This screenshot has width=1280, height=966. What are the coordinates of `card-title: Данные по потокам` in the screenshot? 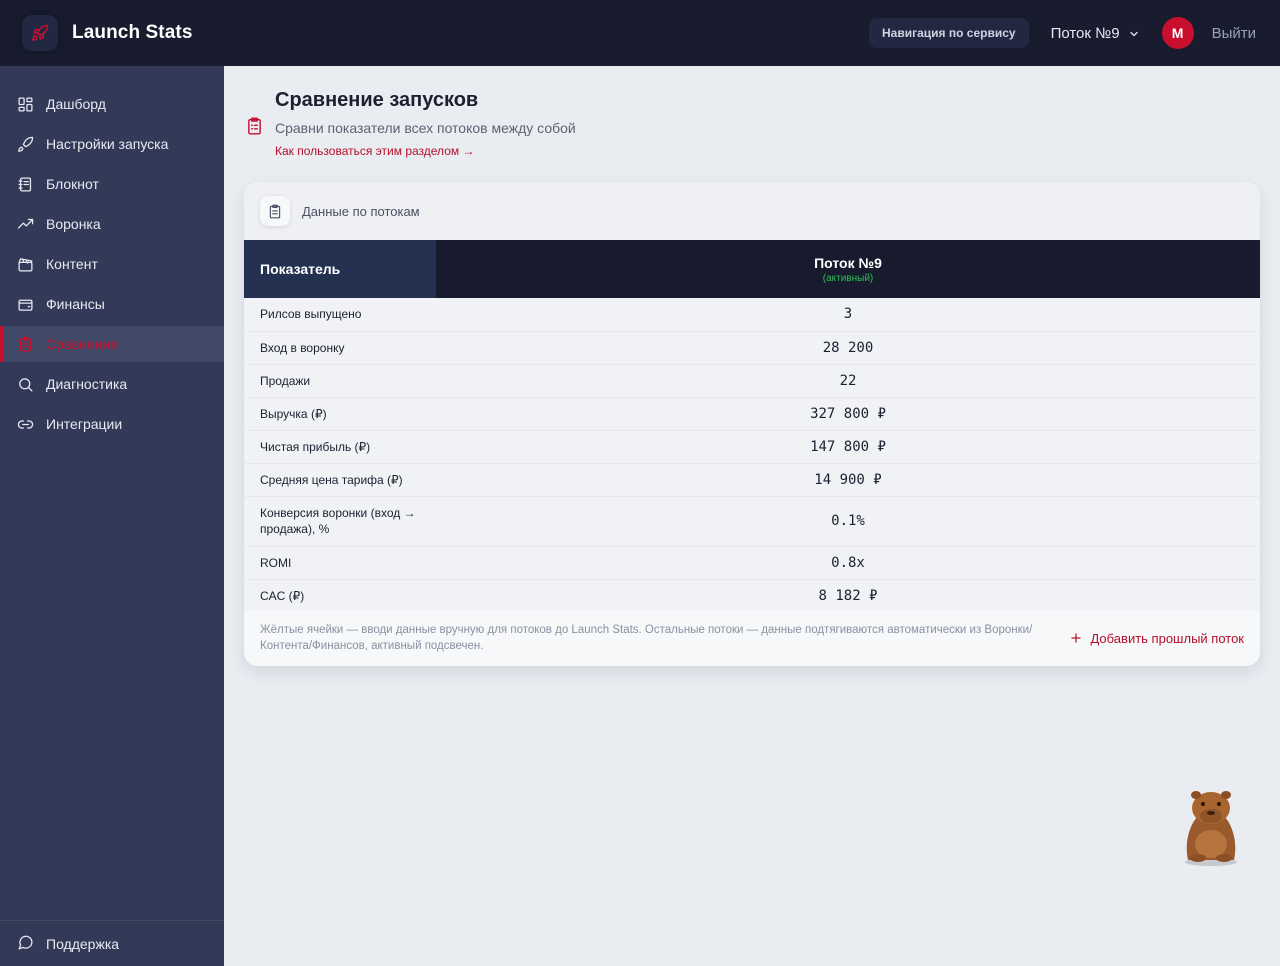 It's located at (361, 211).